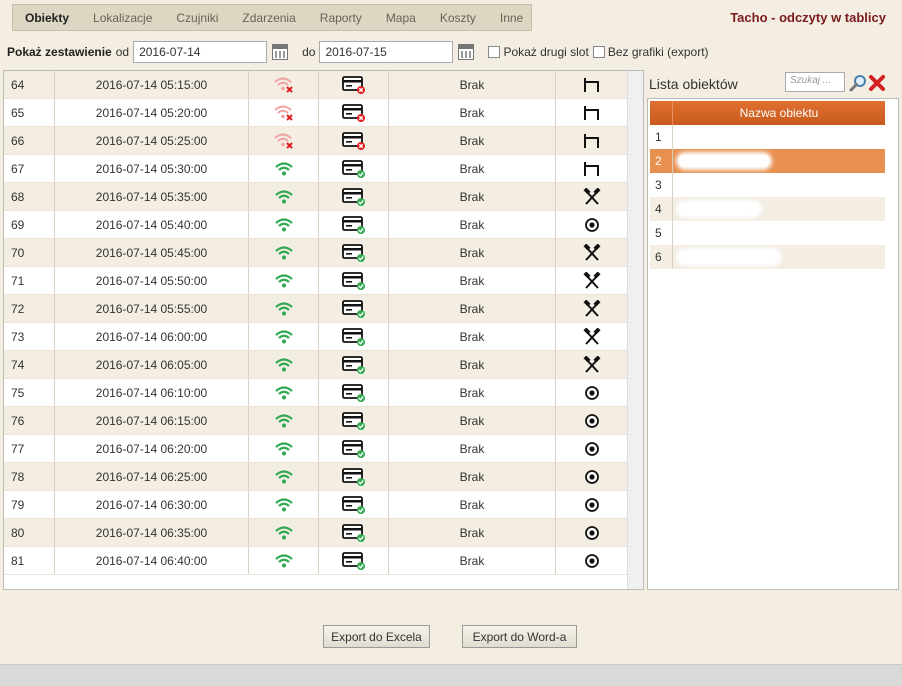 The width and height of the screenshot is (902, 686). What do you see at coordinates (152, 448) in the screenshot?
I see `row-datetime: 2016-07-14 06:20:00` at bounding box center [152, 448].